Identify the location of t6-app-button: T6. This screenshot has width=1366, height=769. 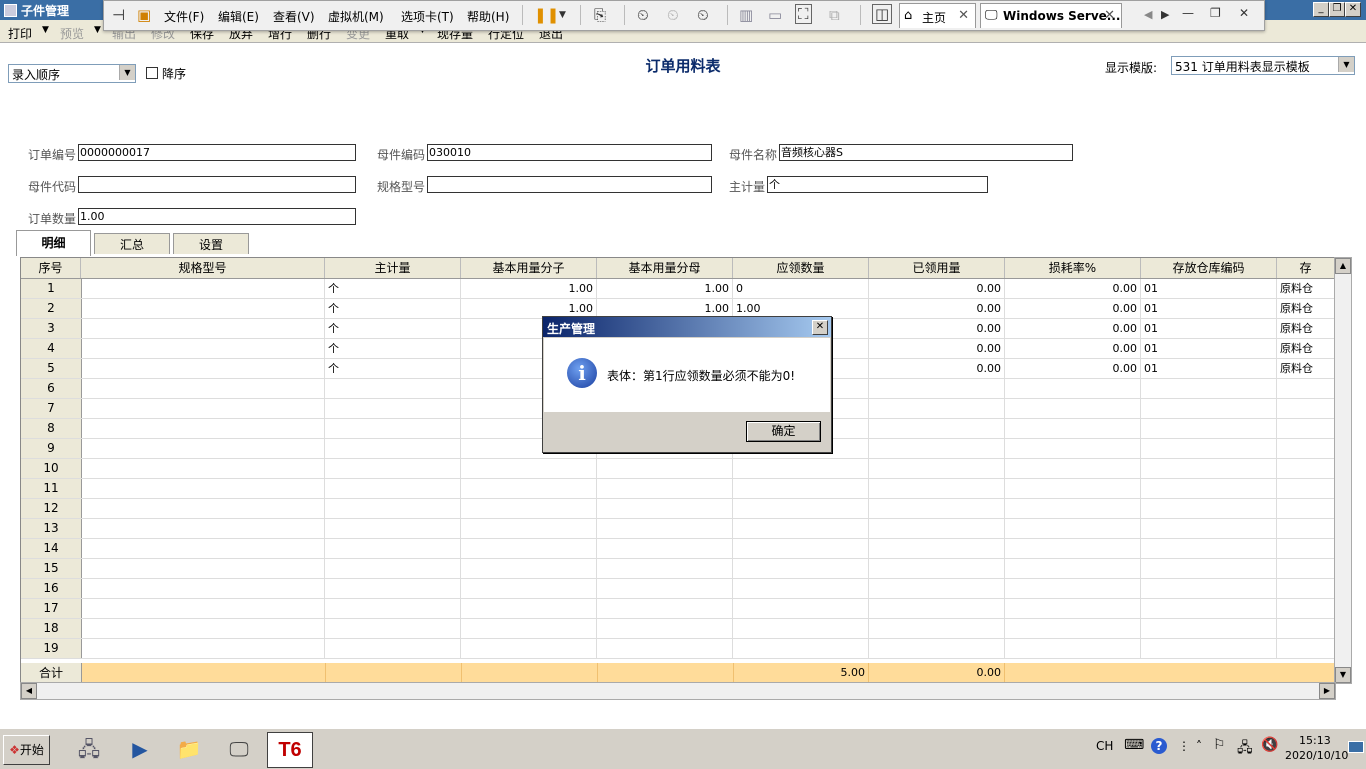
(290, 750).